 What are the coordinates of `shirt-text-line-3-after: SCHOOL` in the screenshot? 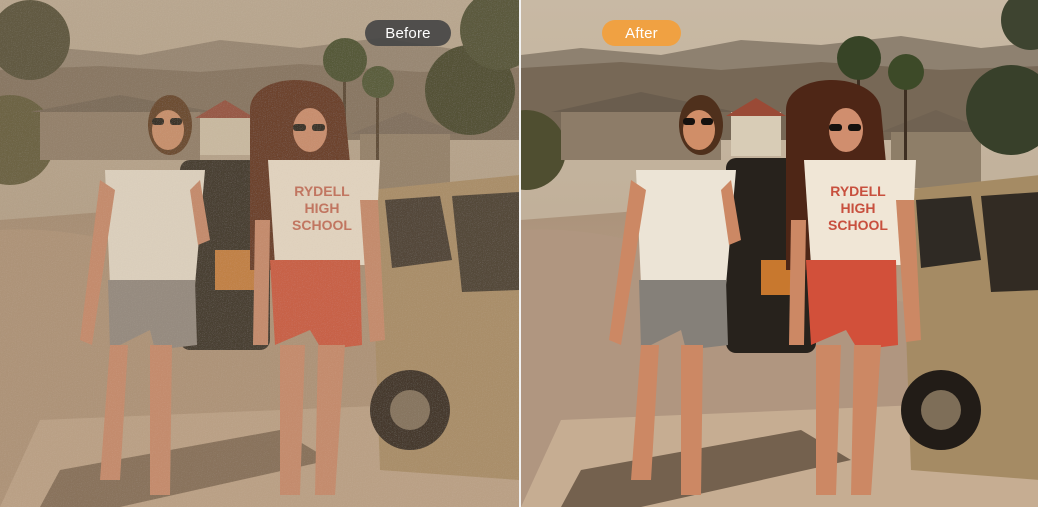 It's located at (858, 225).